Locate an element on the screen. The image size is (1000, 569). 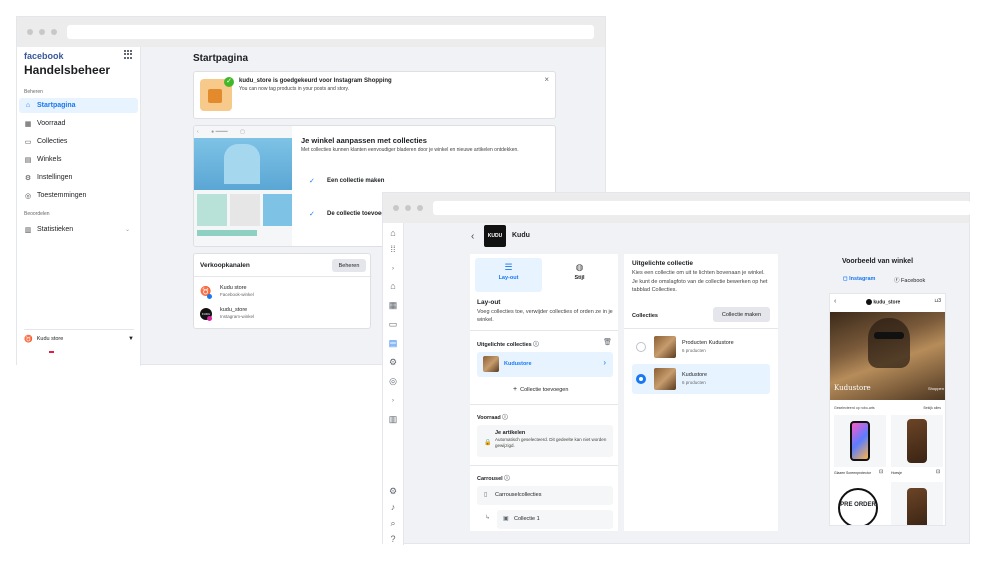
instagram-badge-icon is located at coordinates (209, 318).